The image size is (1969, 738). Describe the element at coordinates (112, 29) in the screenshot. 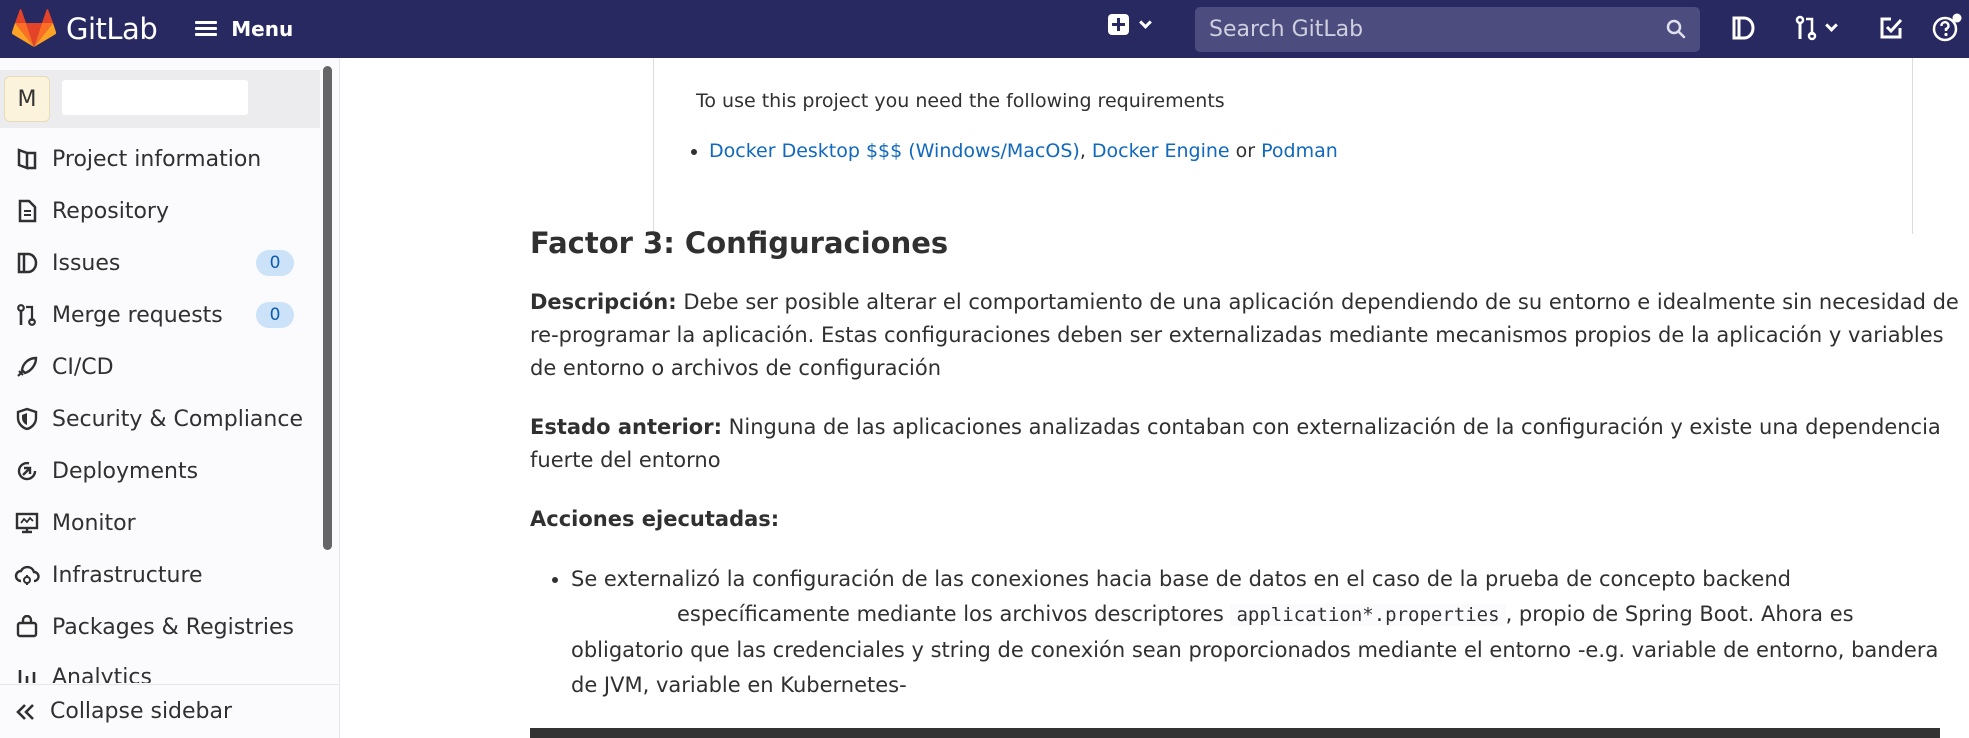

I see `brand-name: GitLab` at that location.